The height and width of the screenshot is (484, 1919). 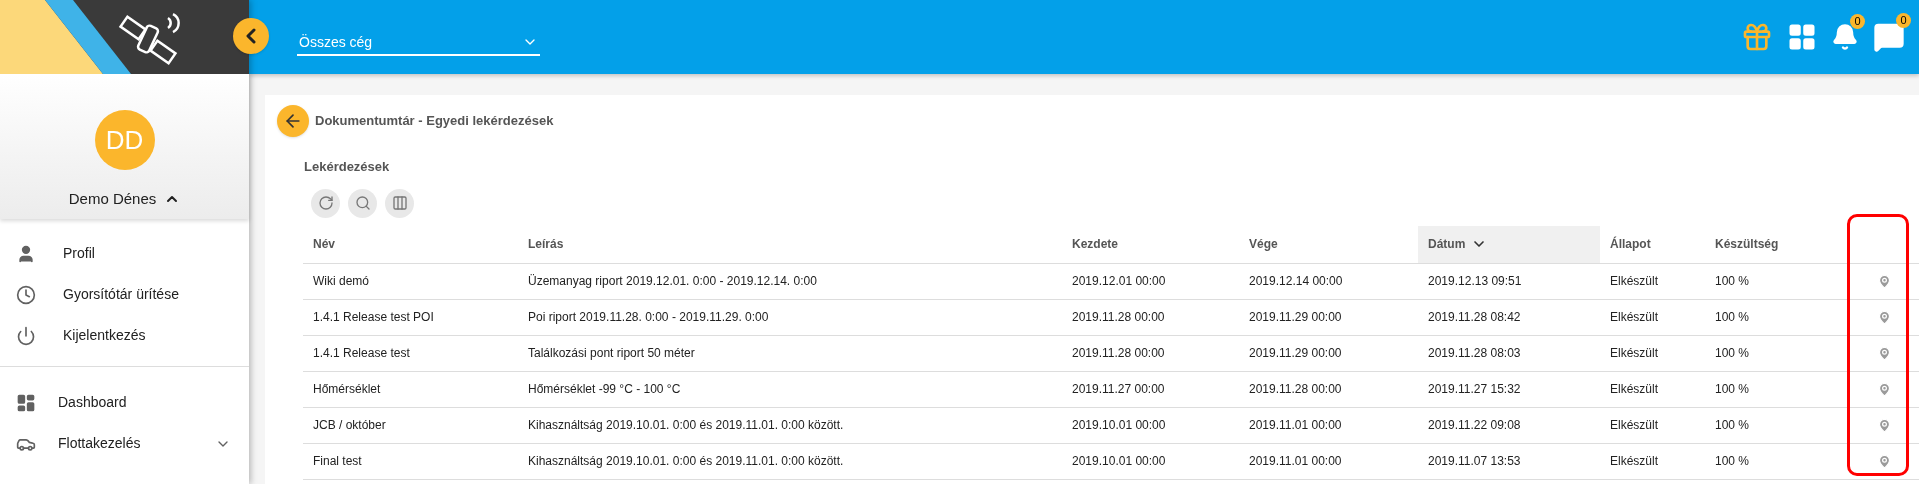 What do you see at coordinates (337, 461) in the screenshot?
I see `table-cell-text: Final test` at bounding box center [337, 461].